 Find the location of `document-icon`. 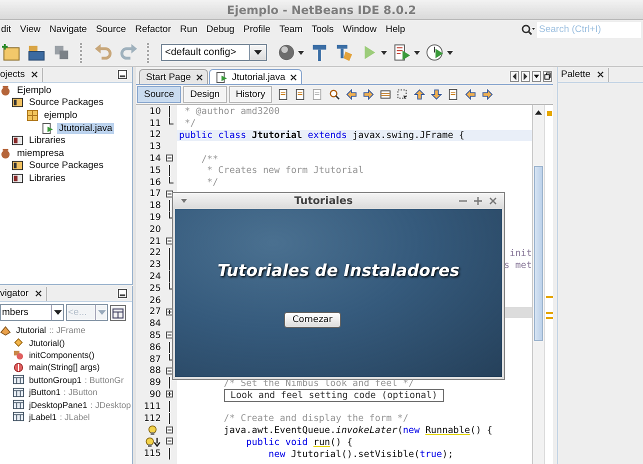

document-icon is located at coordinates (300, 94).